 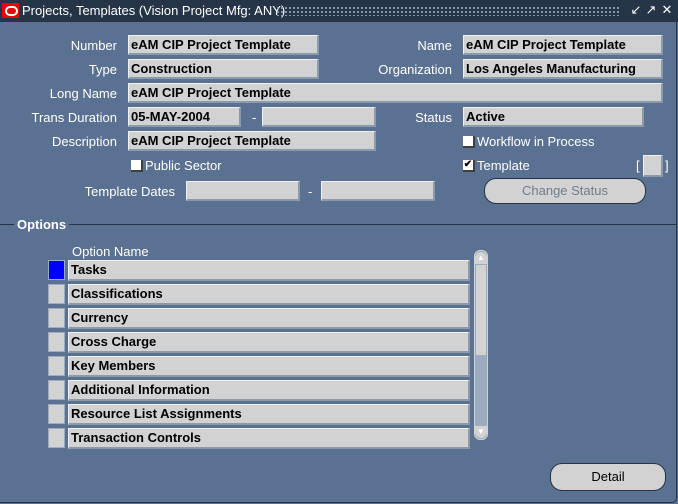 I want to click on option-name-cell: Classifications, so click(x=269, y=294).